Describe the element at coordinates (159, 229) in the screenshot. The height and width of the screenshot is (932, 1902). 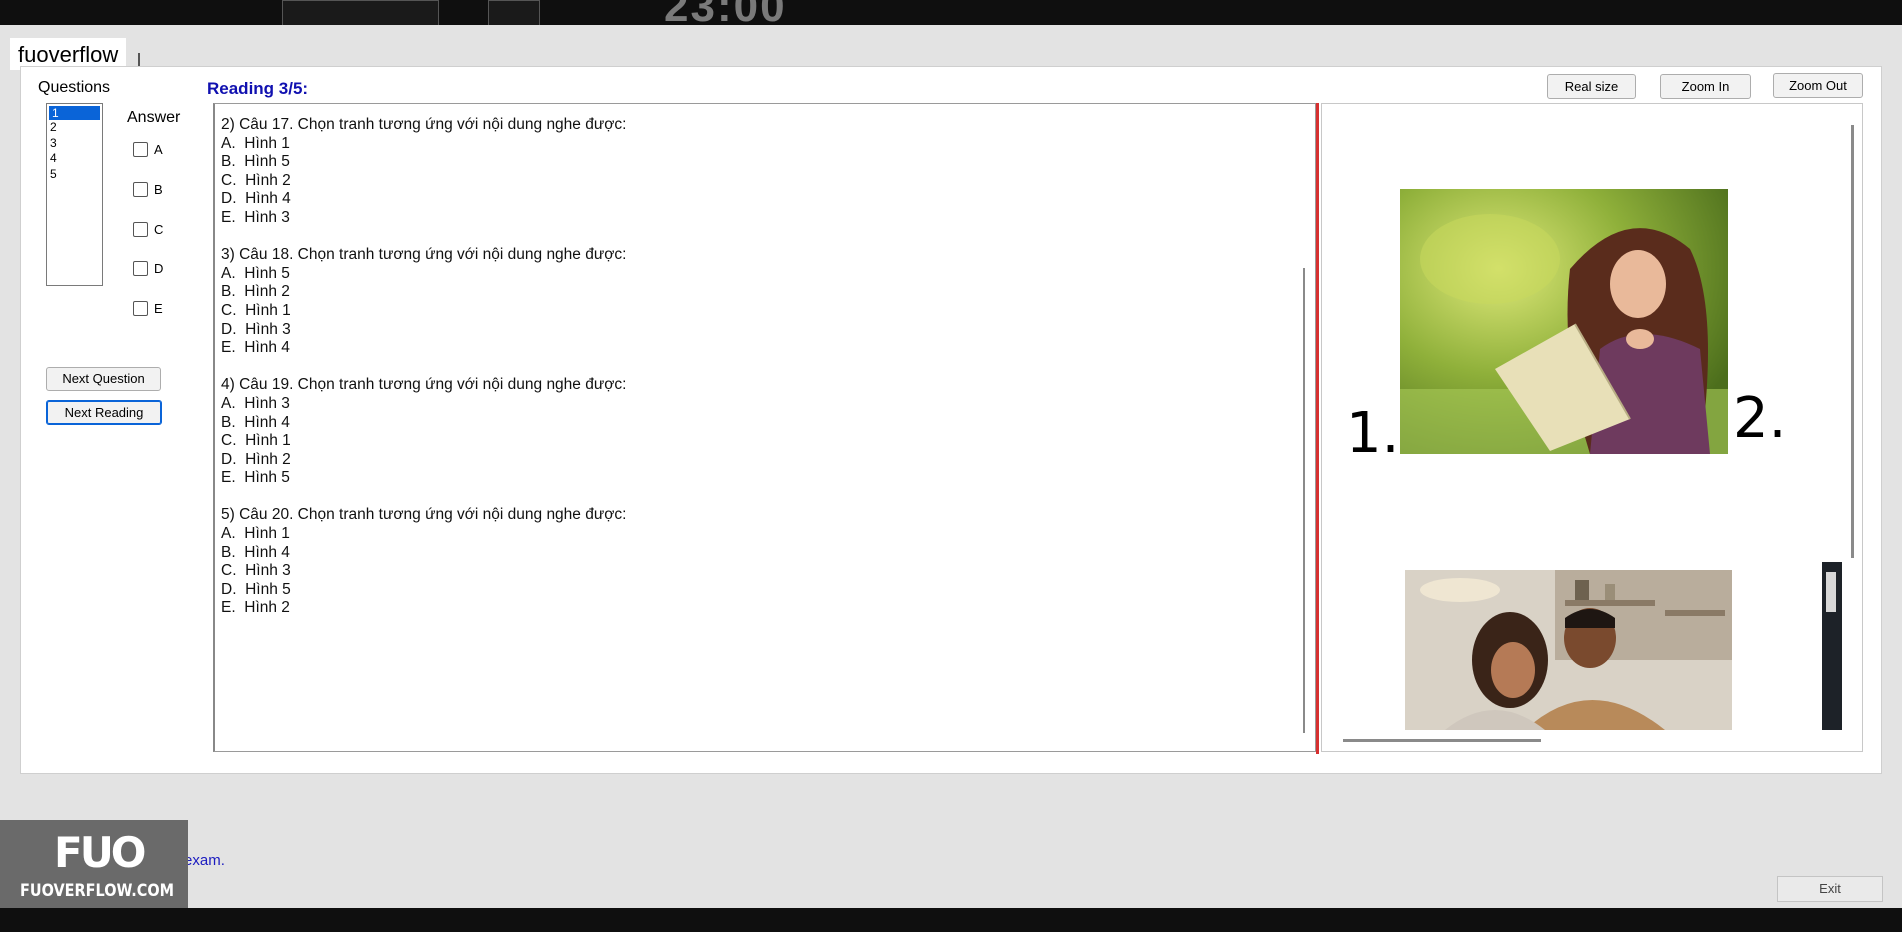
I see `option-label: C` at that location.